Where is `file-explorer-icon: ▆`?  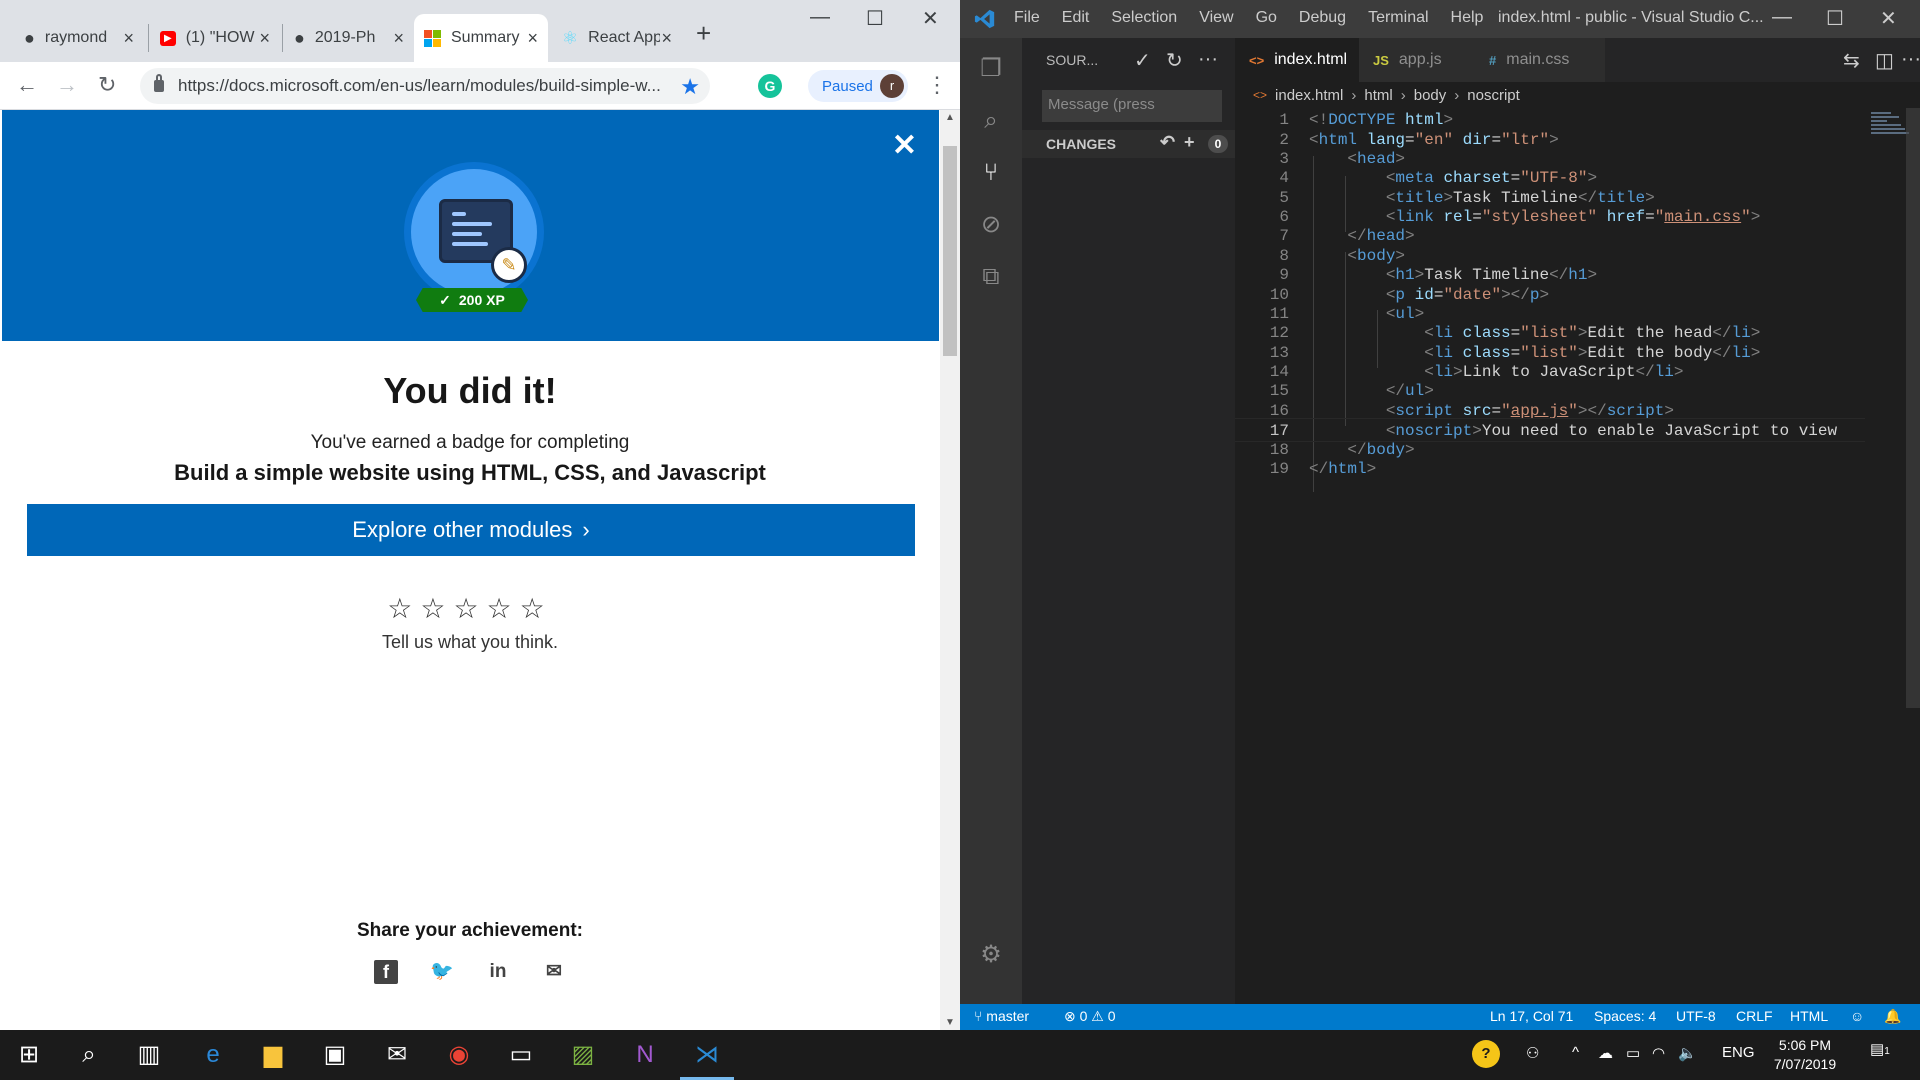 file-explorer-icon: ▆ is located at coordinates (273, 1055).